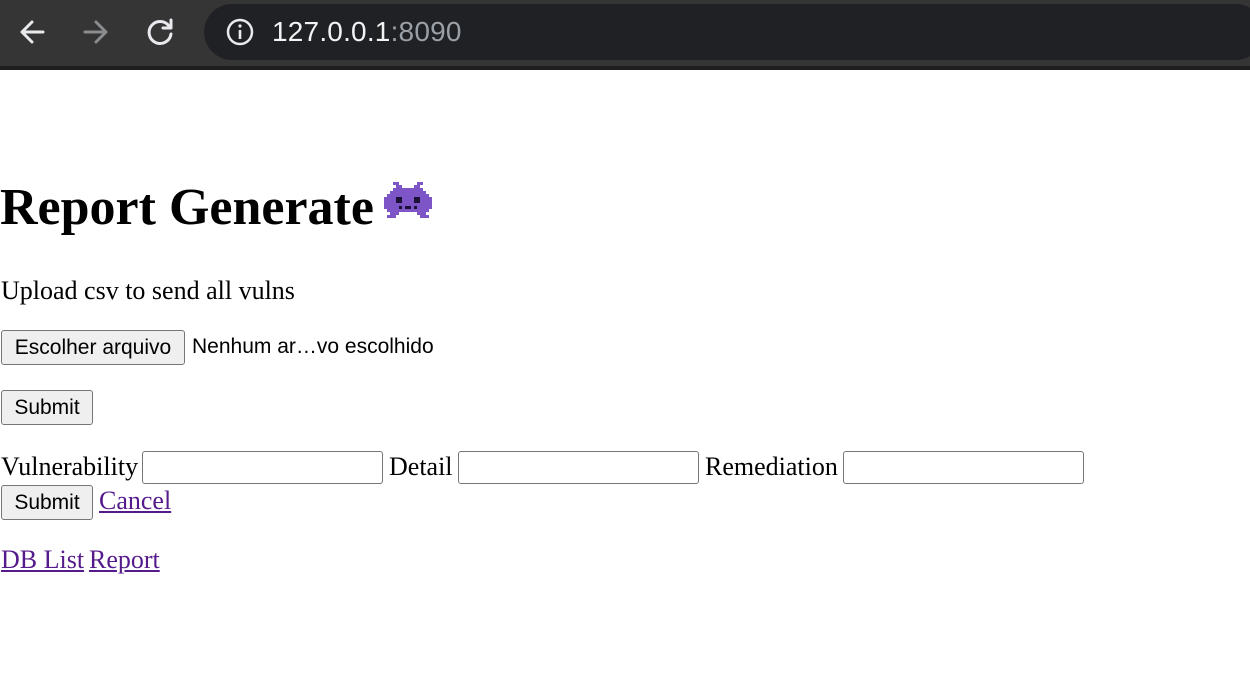 This screenshot has width=1250, height=676. What do you see at coordinates (331, 31) in the screenshot?
I see `url-host: 127.0.0.1` at bounding box center [331, 31].